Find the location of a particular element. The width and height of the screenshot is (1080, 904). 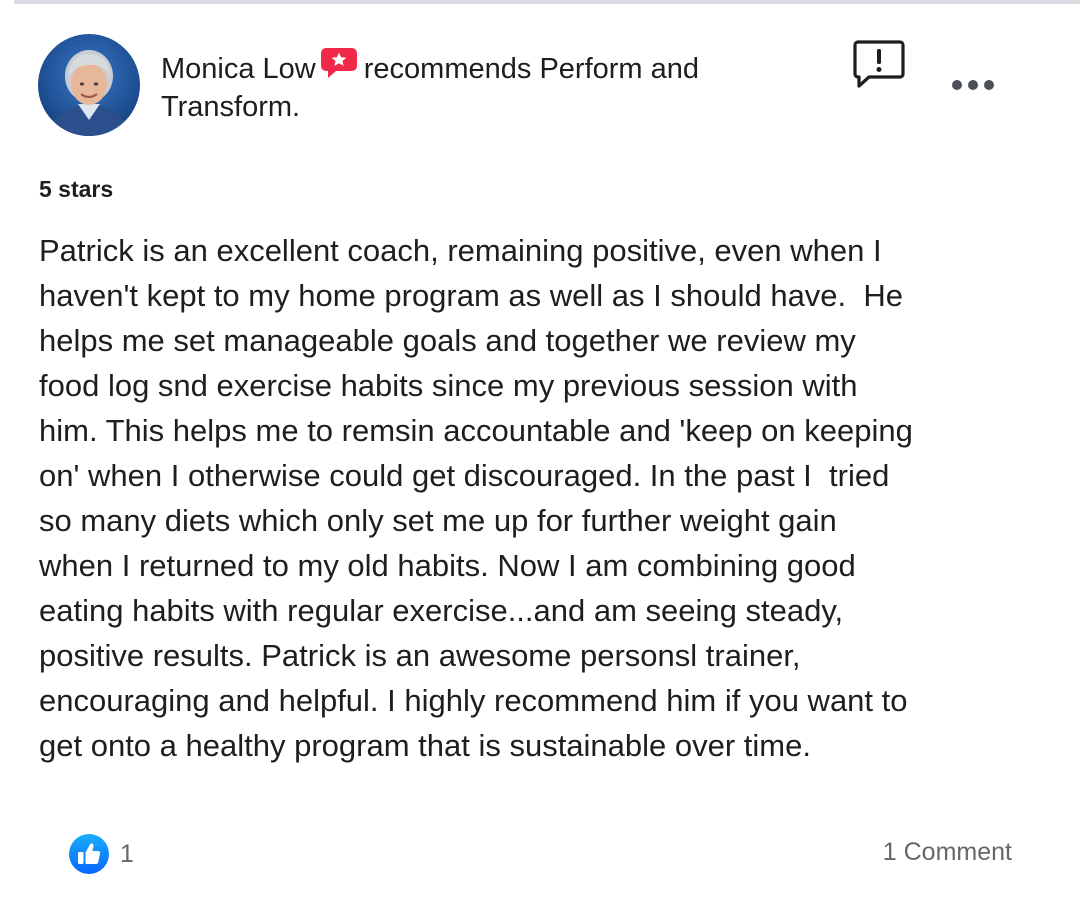

rating-label: 5 stars is located at coordinates (76, 189).